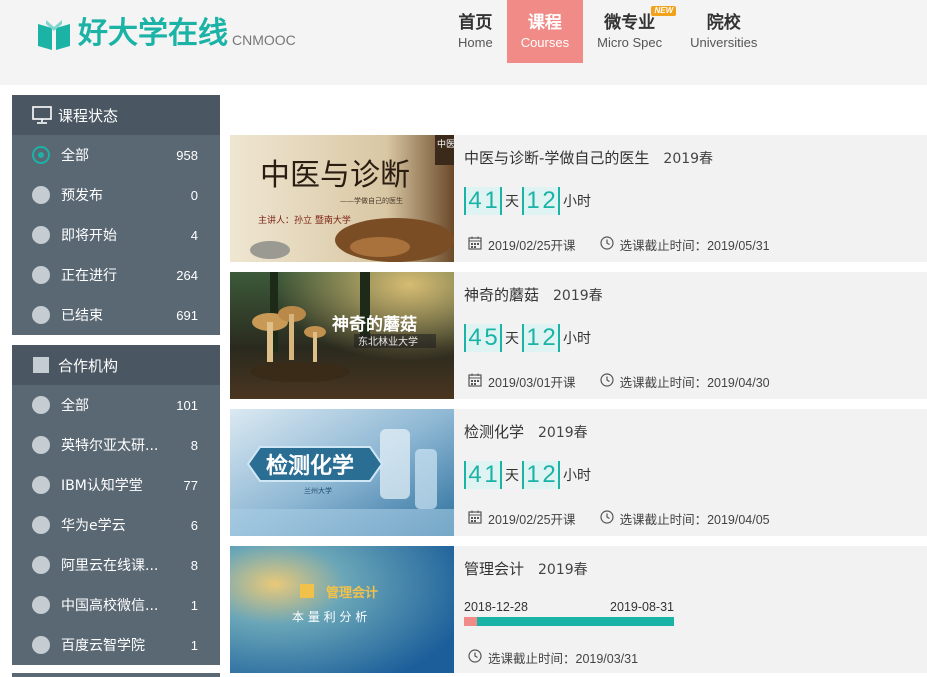  I want to click on course-thumbnail: 神奇的蘑菇 东北林业大学, so click(342, 335).